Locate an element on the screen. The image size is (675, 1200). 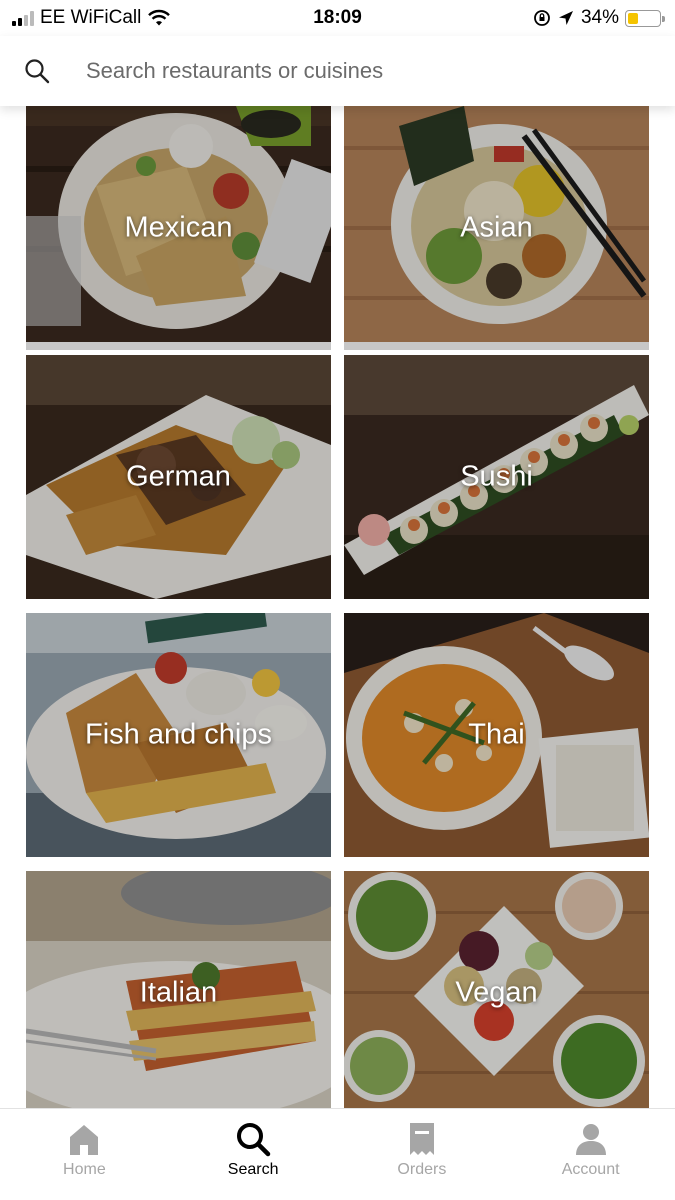
carrier-name: EE WiFiCall is located at coordinates (91, 17).